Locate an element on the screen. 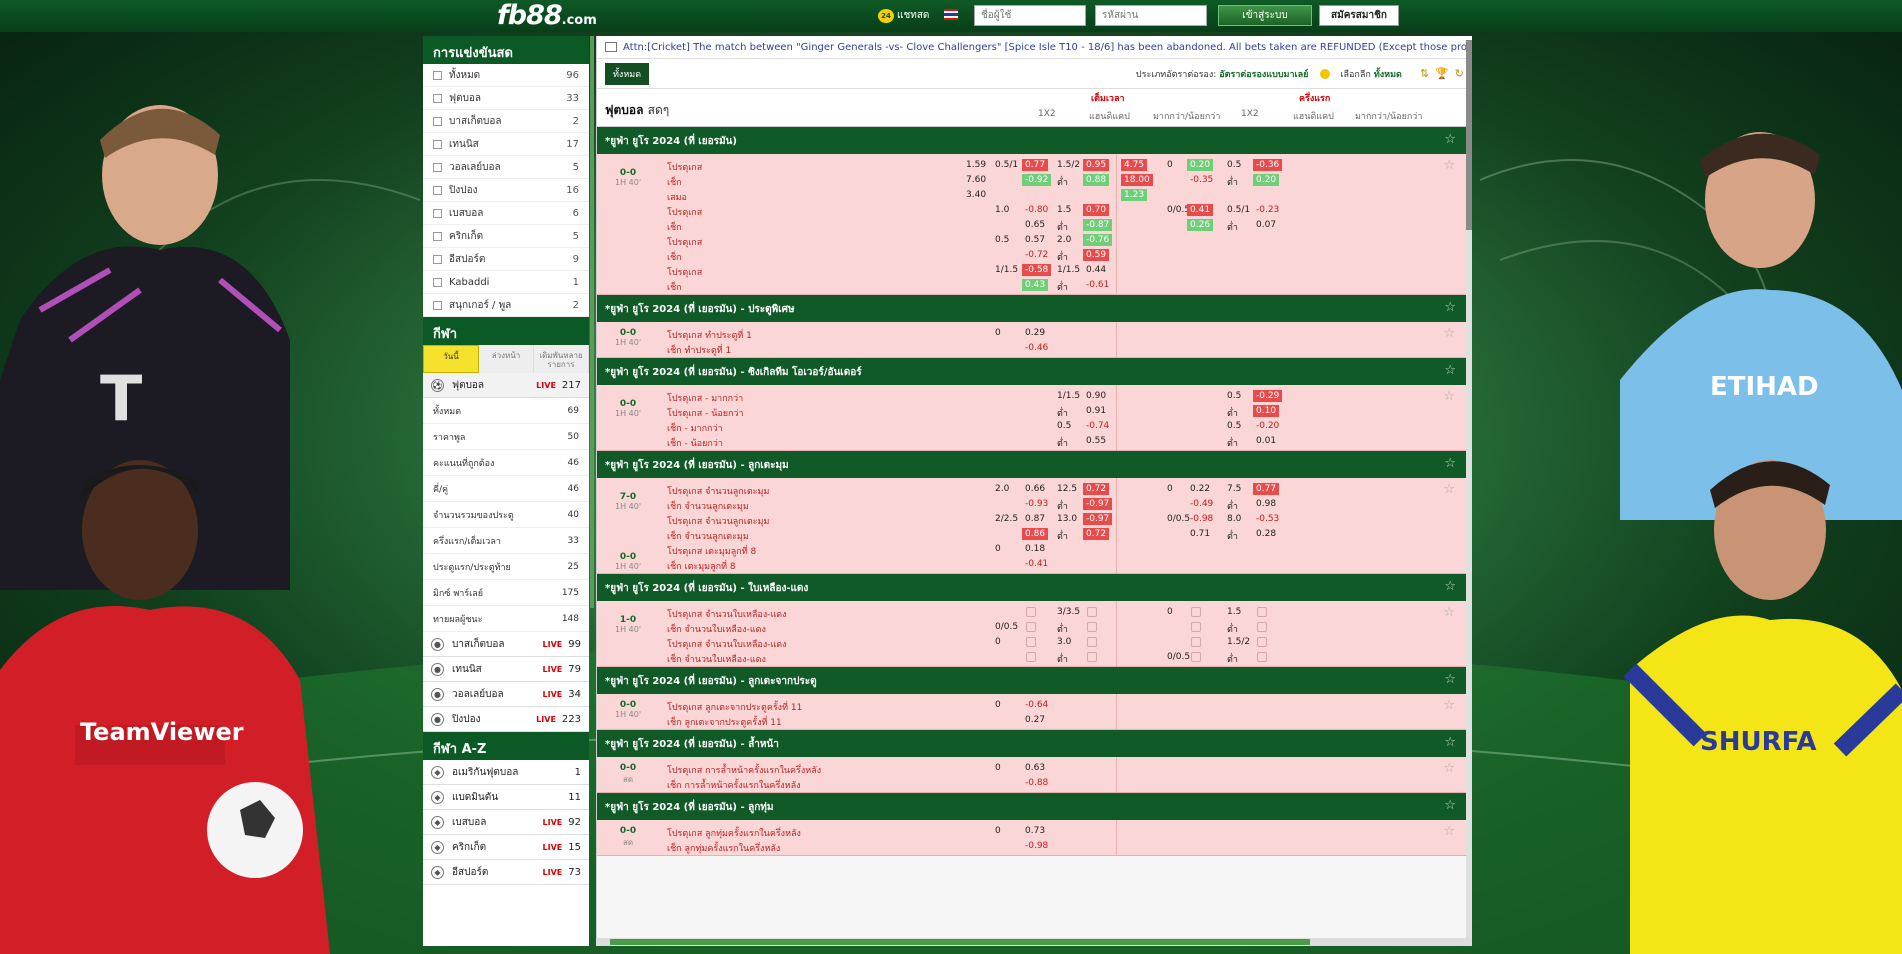  login-button: เข้าสู่ระบบ is located at coordinates (1265, 15).